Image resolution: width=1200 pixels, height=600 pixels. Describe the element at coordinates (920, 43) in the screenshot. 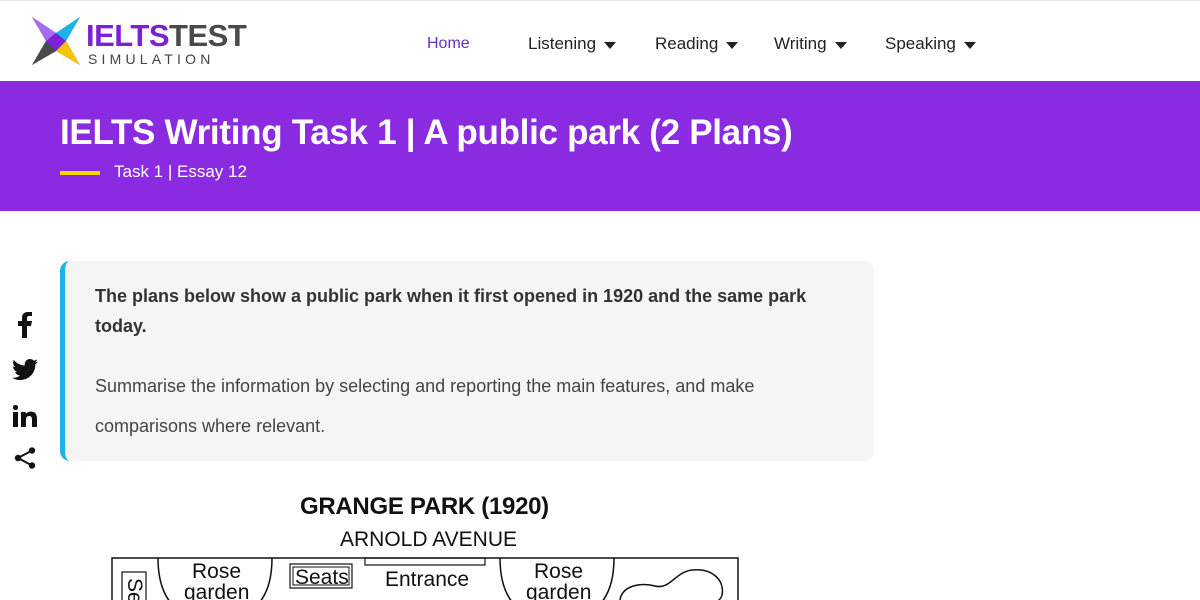

I see `nav-speaking-label: Speaking` at that location.